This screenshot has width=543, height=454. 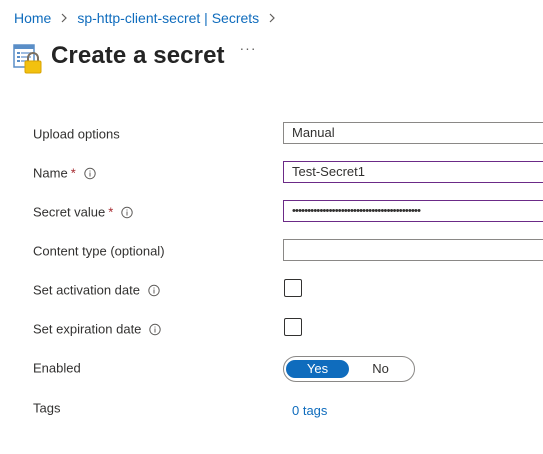 I want to click on upload-options-label: Upload options, so click(x=76, y=134).